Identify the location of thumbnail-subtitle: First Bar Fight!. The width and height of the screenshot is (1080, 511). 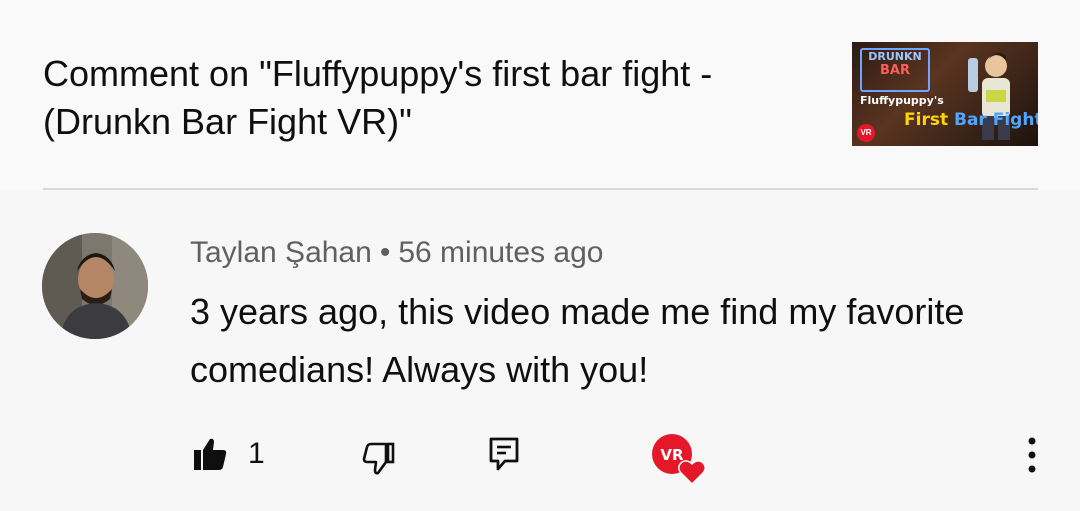
(971, 120).